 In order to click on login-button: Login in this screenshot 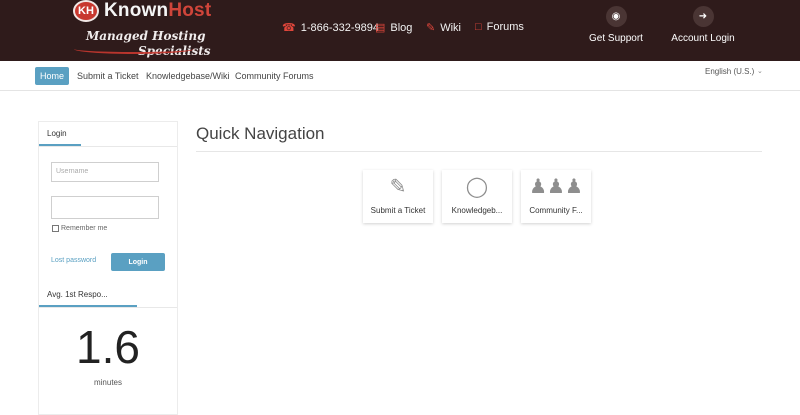, I will do `click(138, 262)`.